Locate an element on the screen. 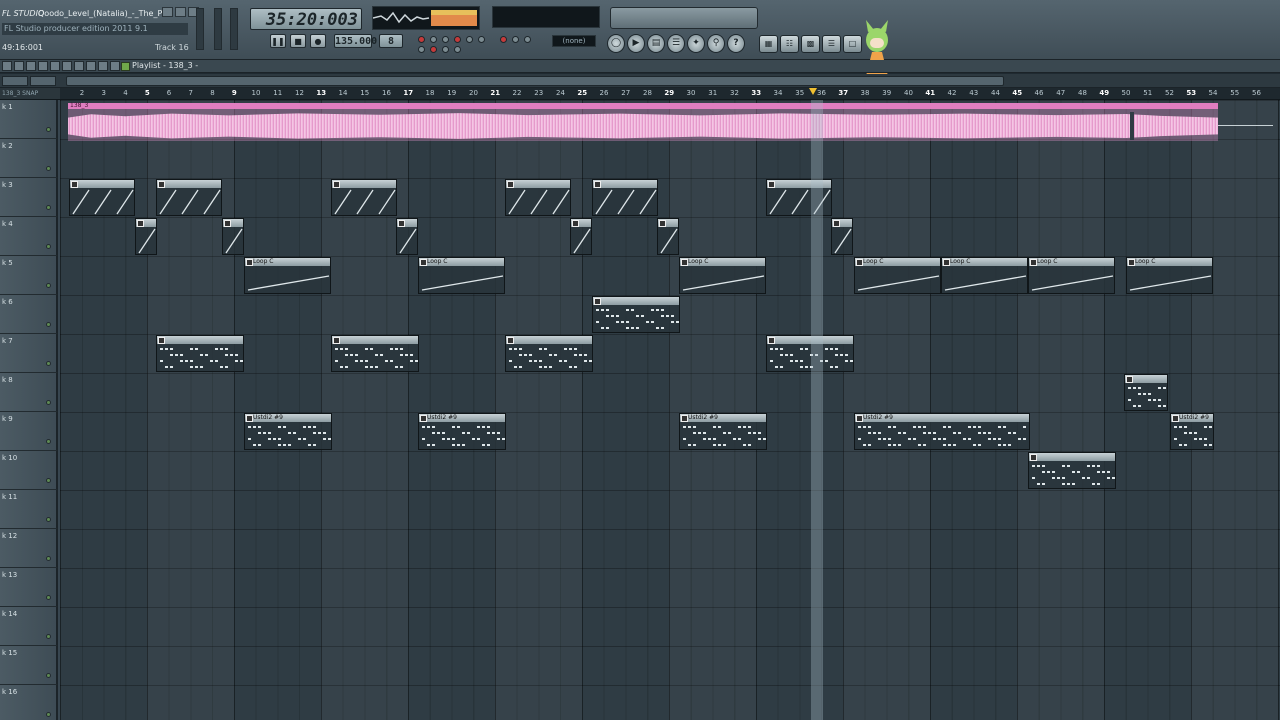  steps-led-icon is located at coordinates (515, 39).